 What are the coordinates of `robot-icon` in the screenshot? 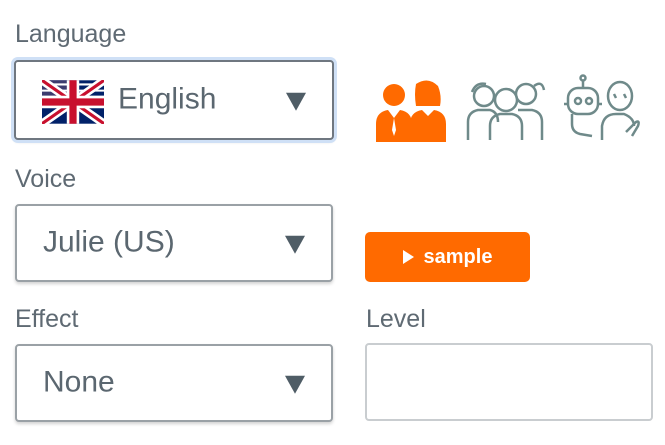 It's located at (602, 109).